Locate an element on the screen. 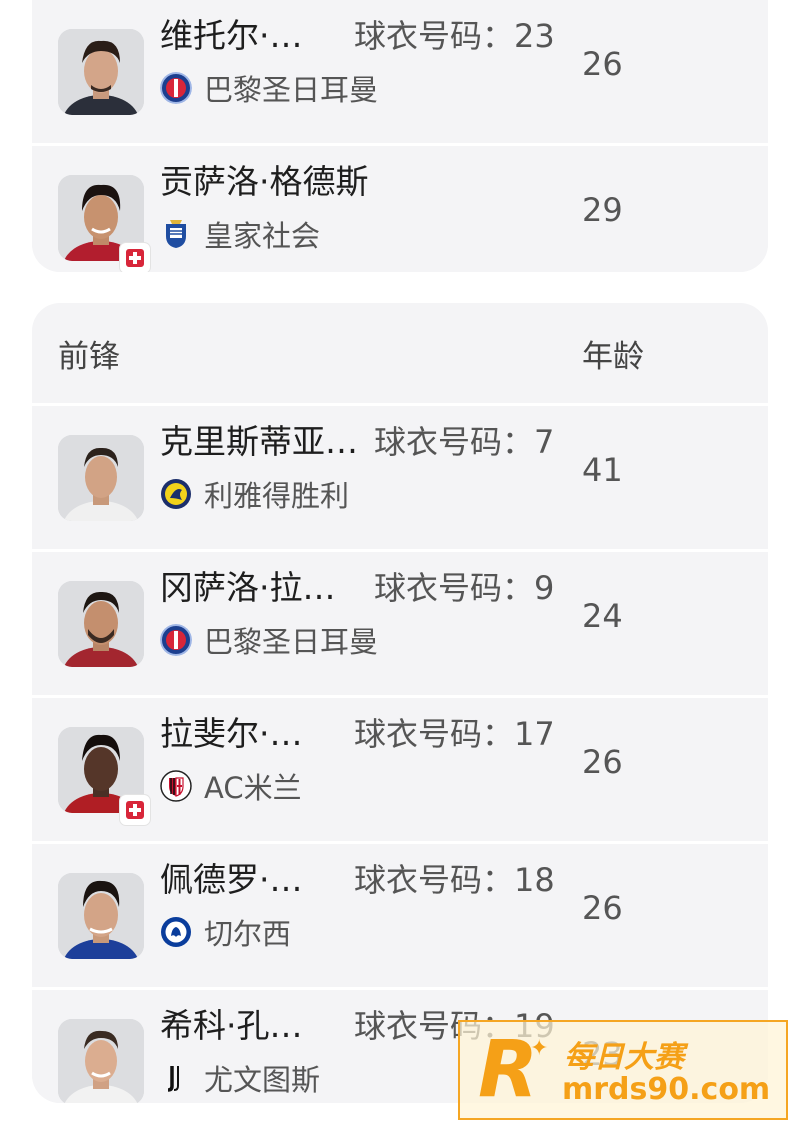  club-name: 利雅得胜利 is located at coordinates (277, 496).